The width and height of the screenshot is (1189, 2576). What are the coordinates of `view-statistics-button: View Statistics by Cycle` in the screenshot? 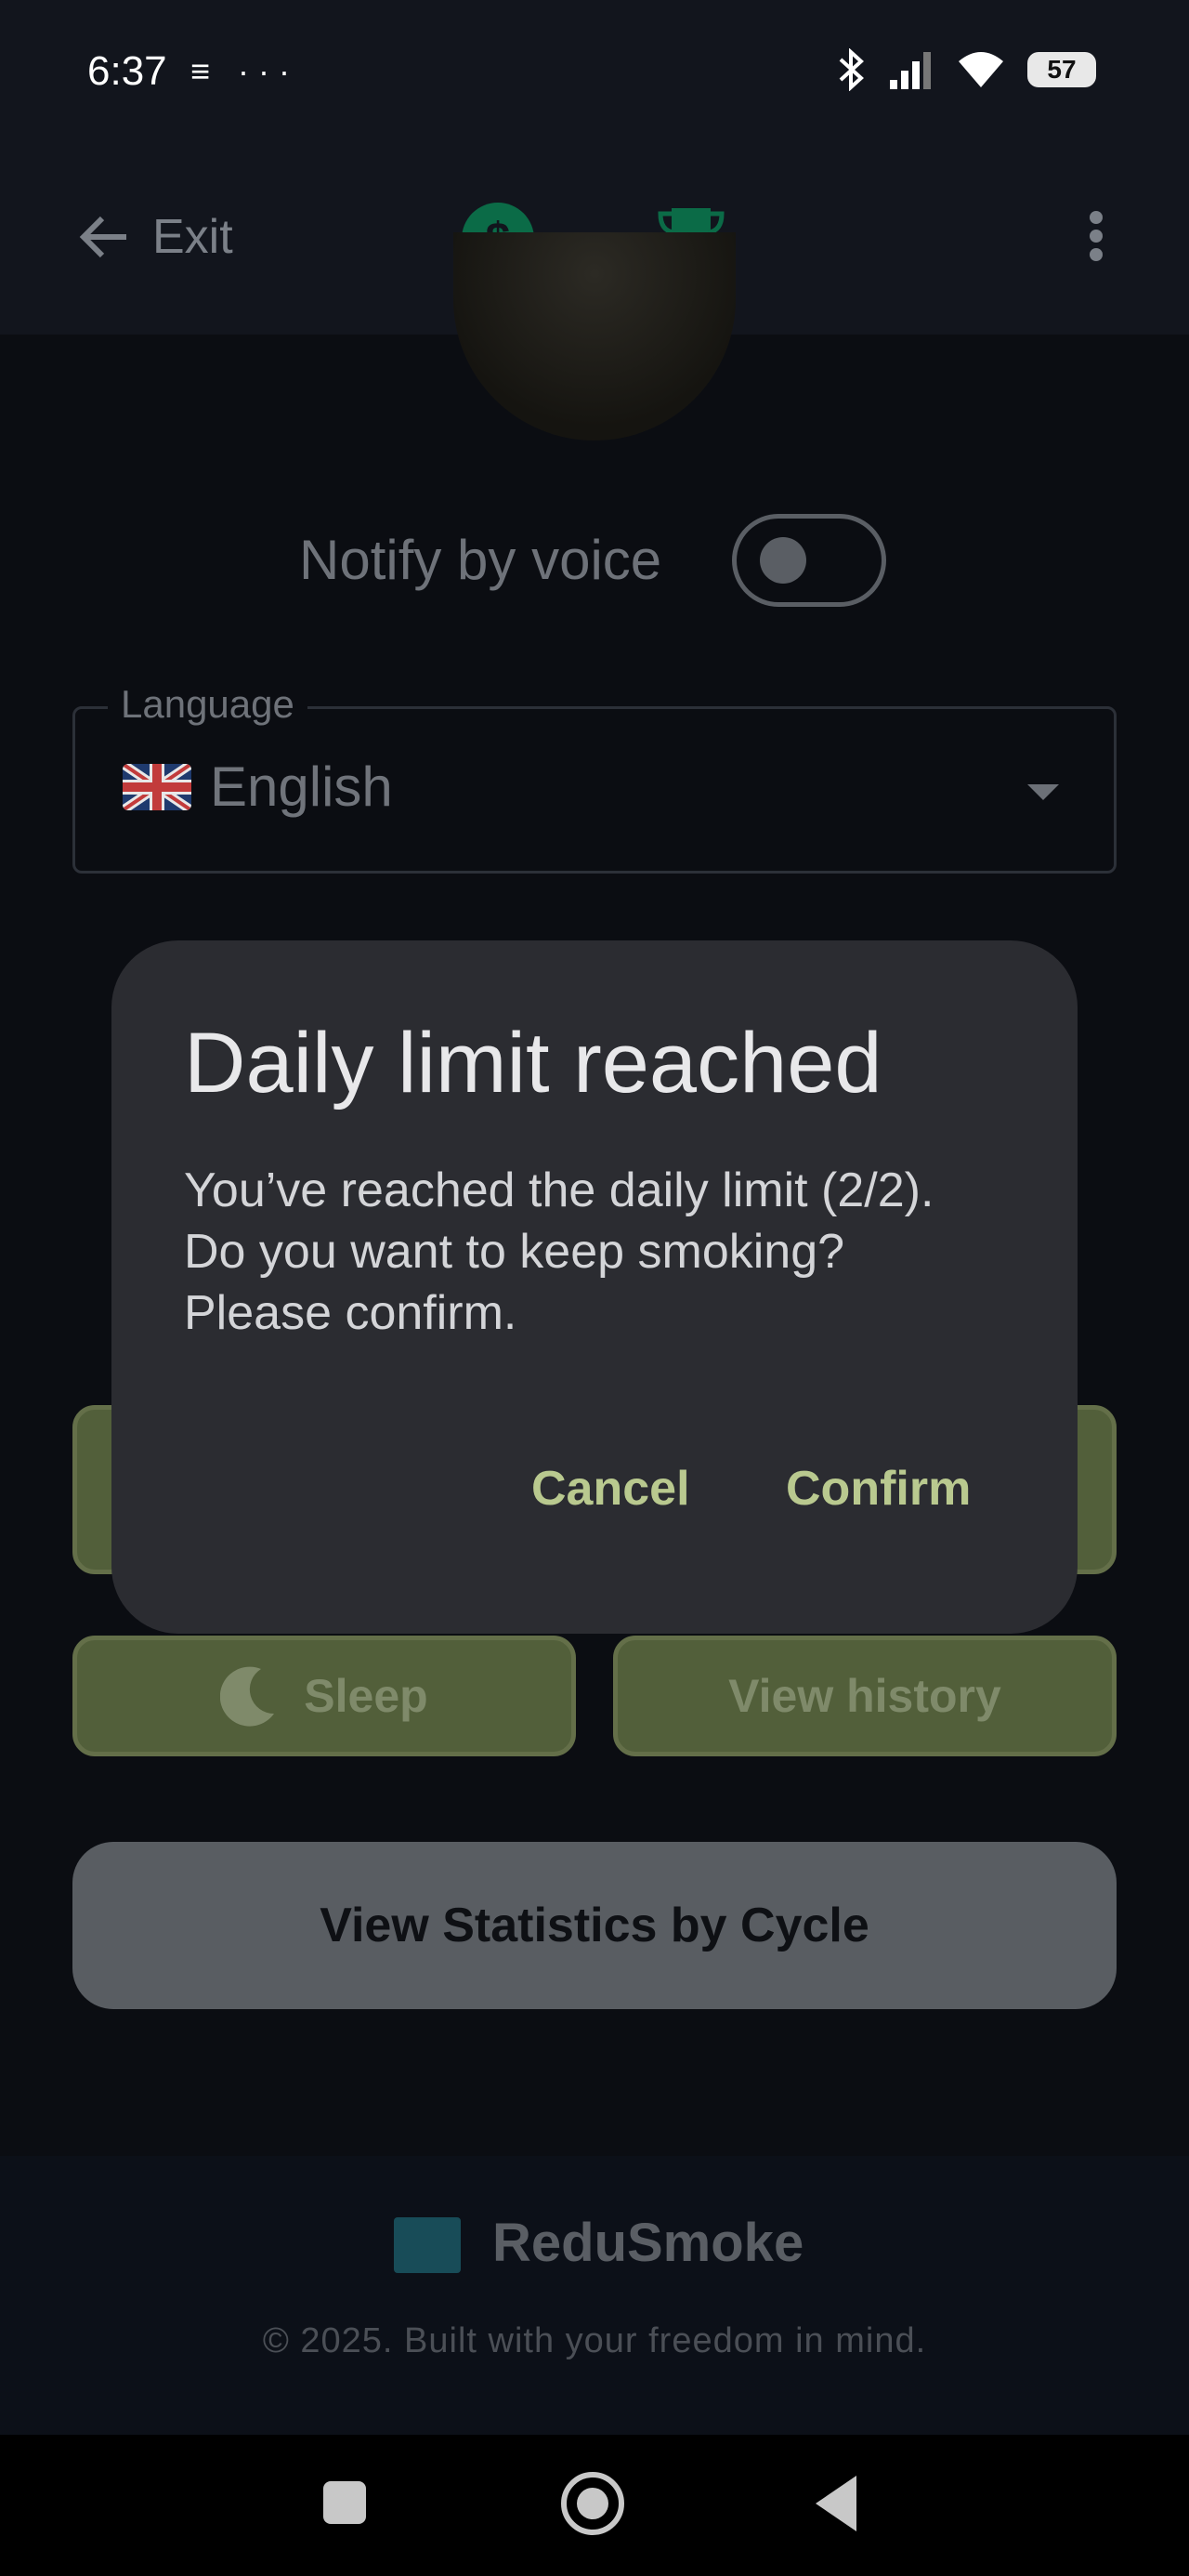 It's located at (594, 1925).